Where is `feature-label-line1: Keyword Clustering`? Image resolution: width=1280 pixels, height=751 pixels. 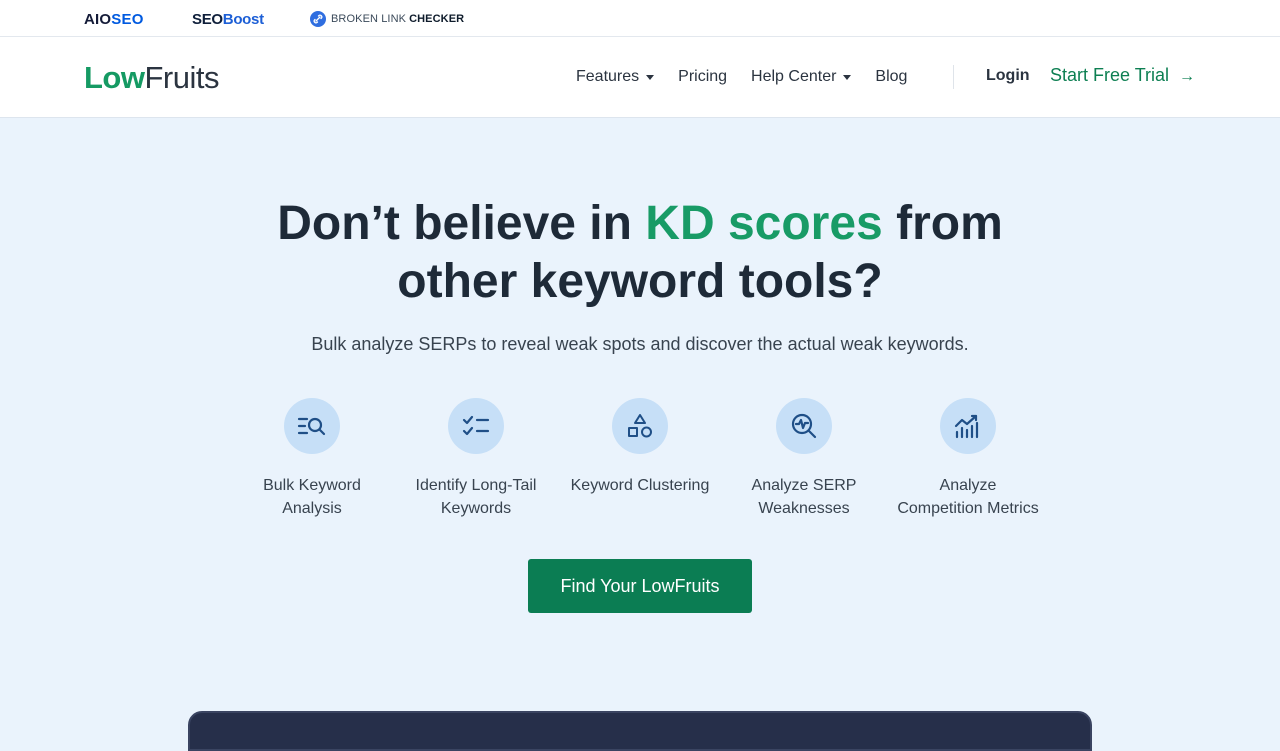
feature-label-line1: Keyword Clustering is located at coordinates (640, 485).